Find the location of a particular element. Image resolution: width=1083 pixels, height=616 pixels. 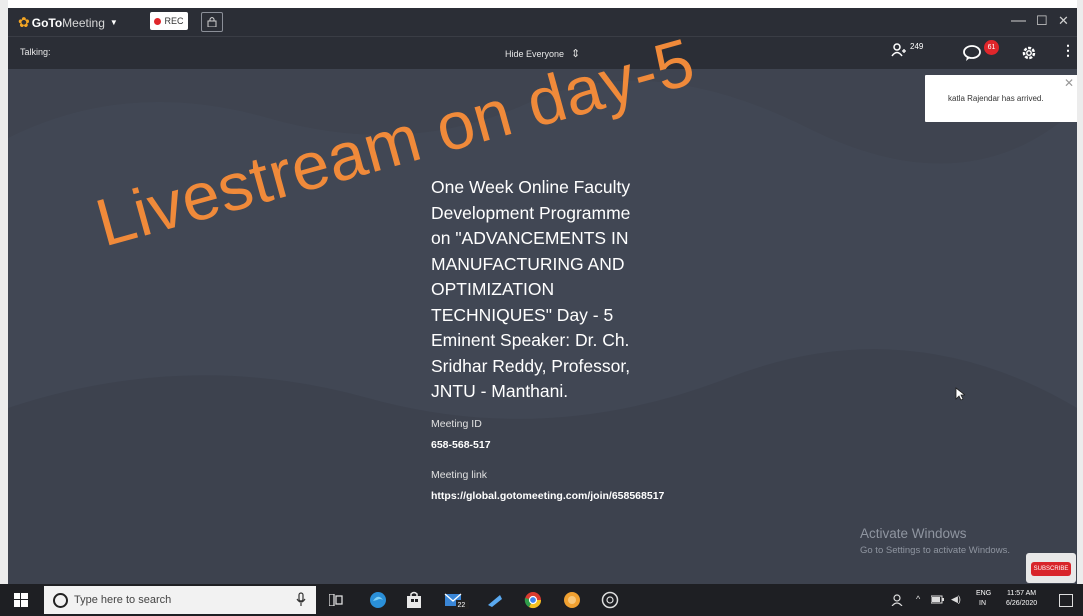

window-frame-left is located at coordinates (4, 308).